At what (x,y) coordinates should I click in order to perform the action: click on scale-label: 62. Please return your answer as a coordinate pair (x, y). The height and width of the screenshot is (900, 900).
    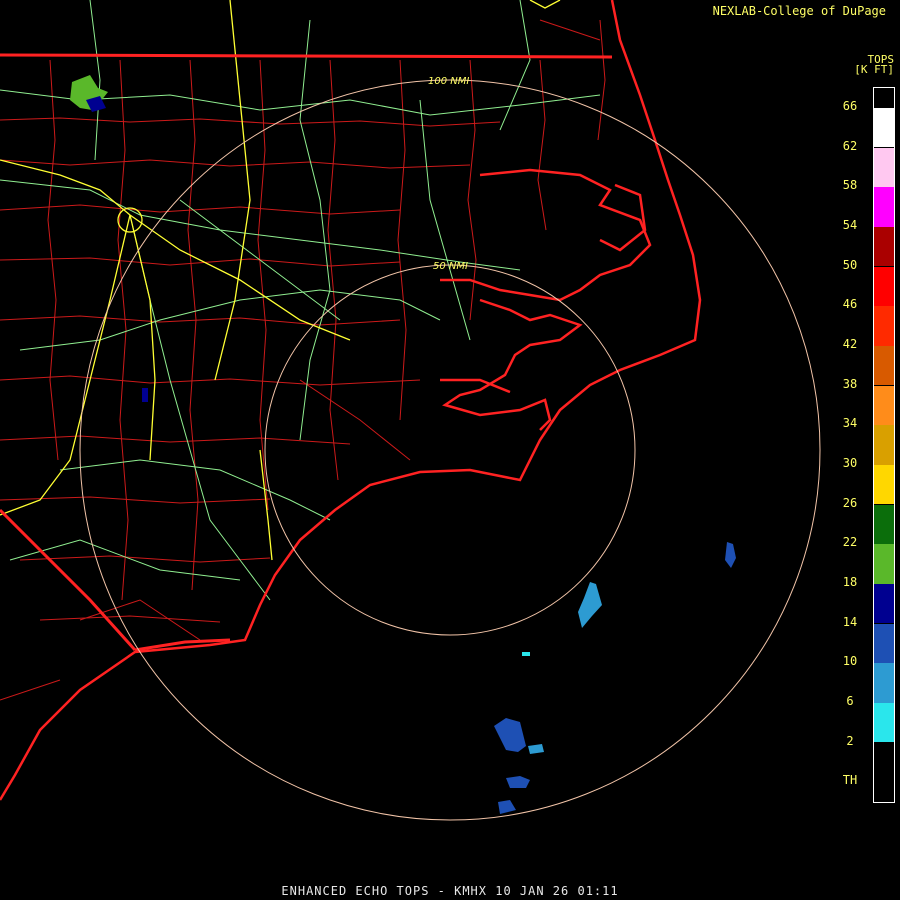
    Looking at the image, I should click on (850, 145).